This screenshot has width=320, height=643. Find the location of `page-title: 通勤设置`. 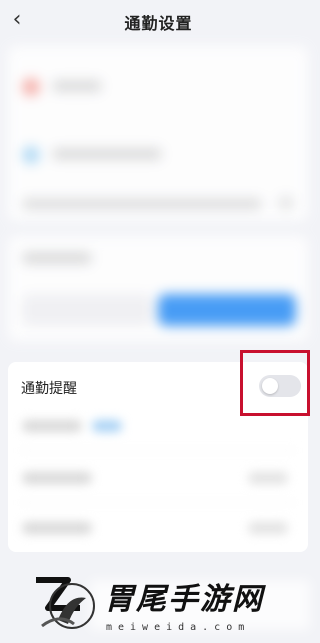

page-title: 通勤设置 is located at coordinates (158, 23).